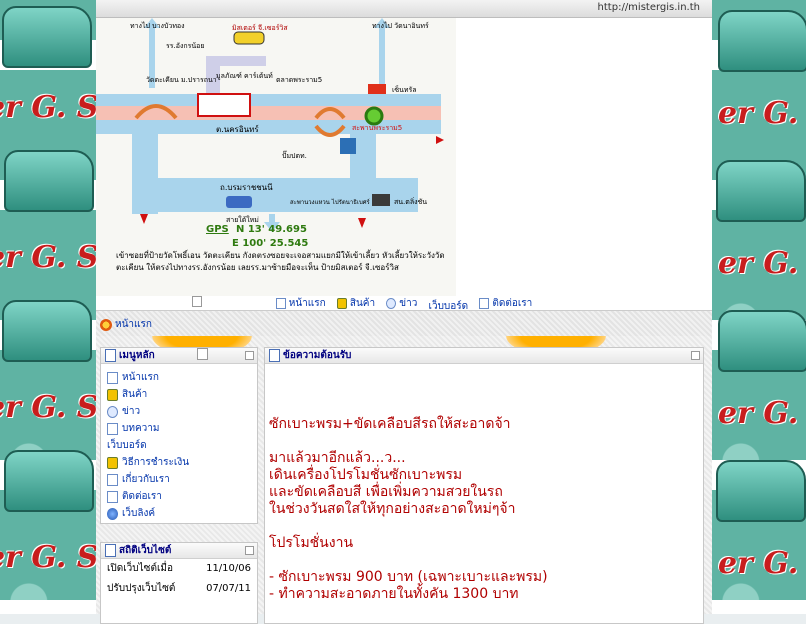 Image resolution: width=806 pixels, height=624 pixels. Describe the element at coordinates (185, 46) in the screenshot. I see `map-label: รร.อังกรน้อย` at that location.